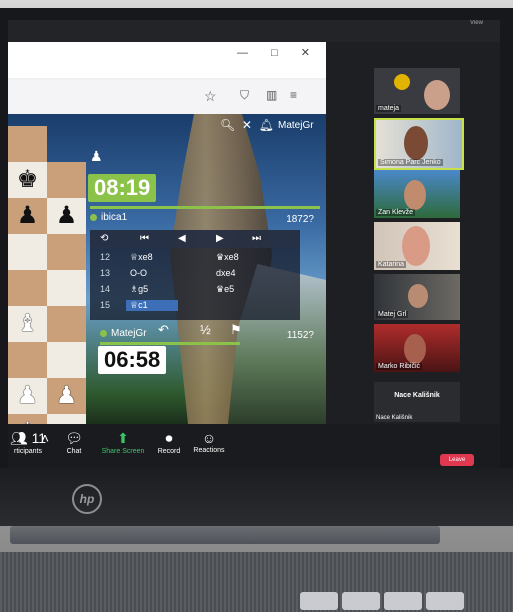  I want to click on window-controls: — □ ✕, so click(278, 52).